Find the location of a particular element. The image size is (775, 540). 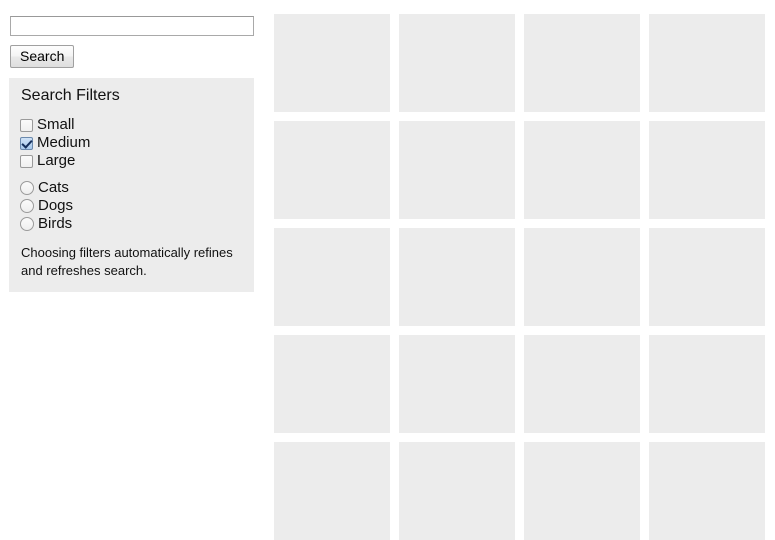

search-input is located at coordinates (132, 26).